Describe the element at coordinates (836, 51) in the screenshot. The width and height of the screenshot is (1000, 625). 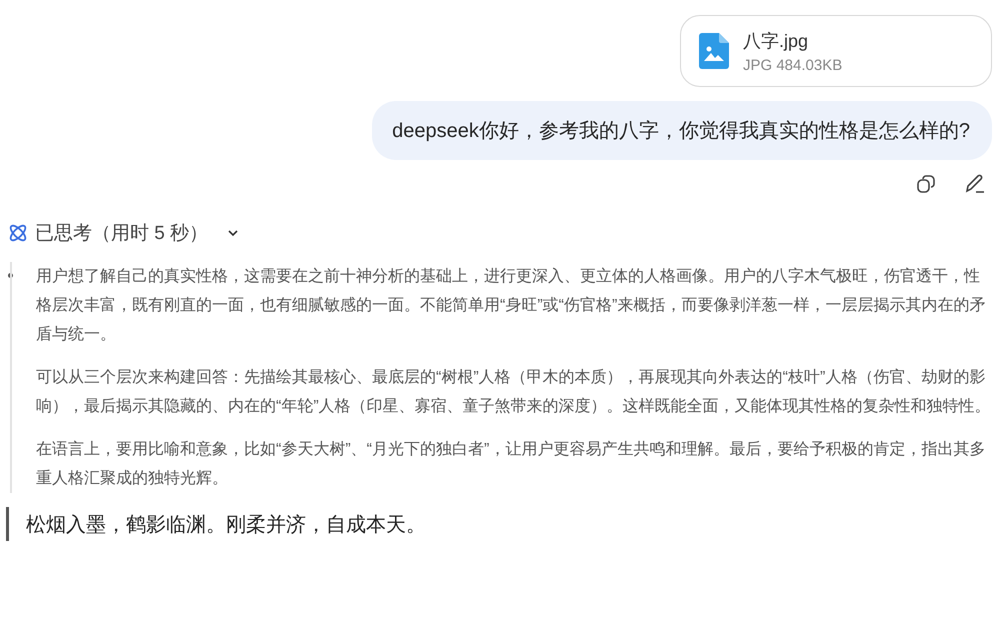
I see `file-attachment-card: 八字.jpg JPG 484.03KB` at that location.